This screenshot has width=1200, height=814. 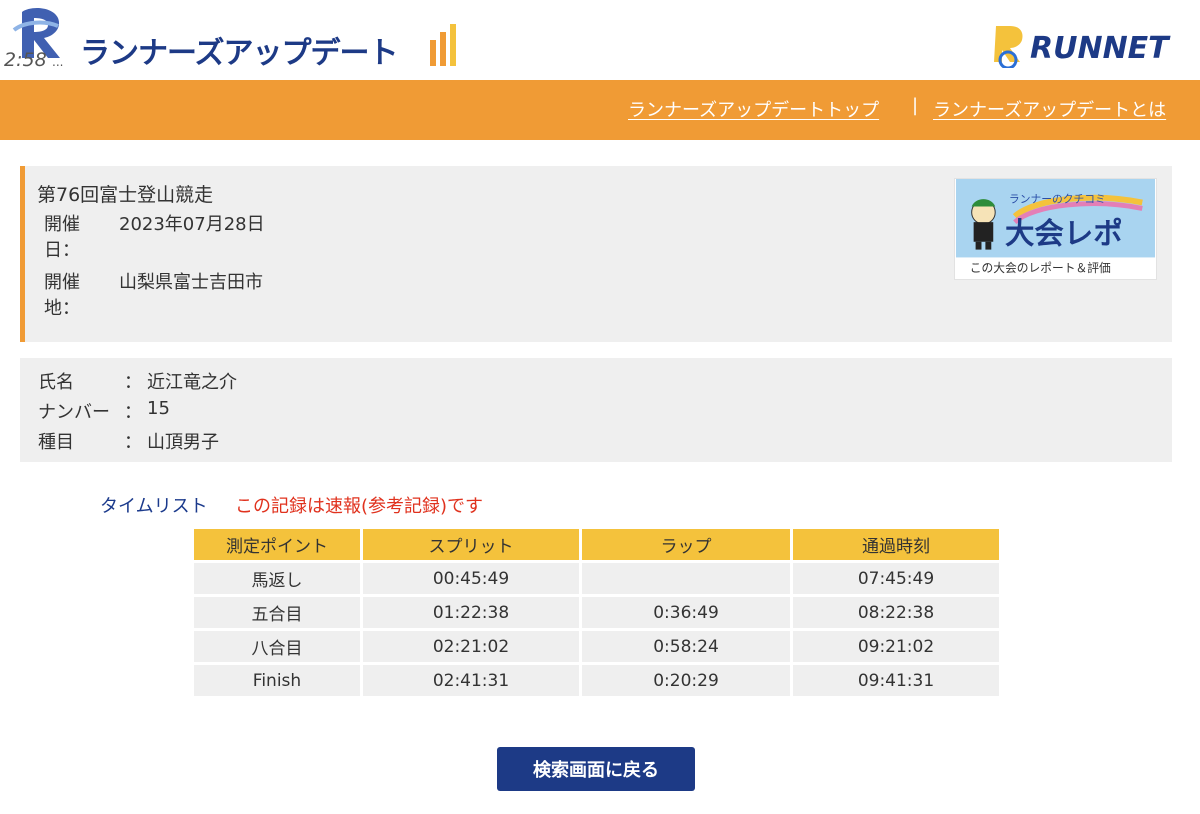 What do you see at coordinates (471, 680) in the screenshot?
I see `cell-split: 02:41:31` at bounding box center [471, 680].